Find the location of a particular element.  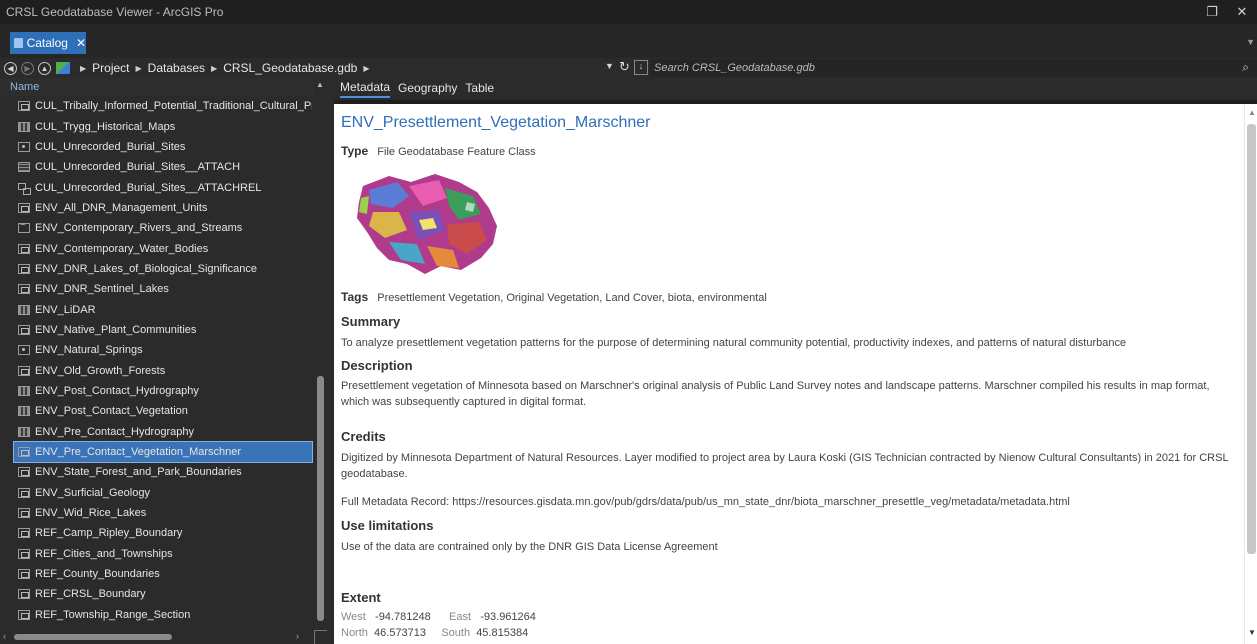

tab-geography: Geography is located at coordinates (427, 89).